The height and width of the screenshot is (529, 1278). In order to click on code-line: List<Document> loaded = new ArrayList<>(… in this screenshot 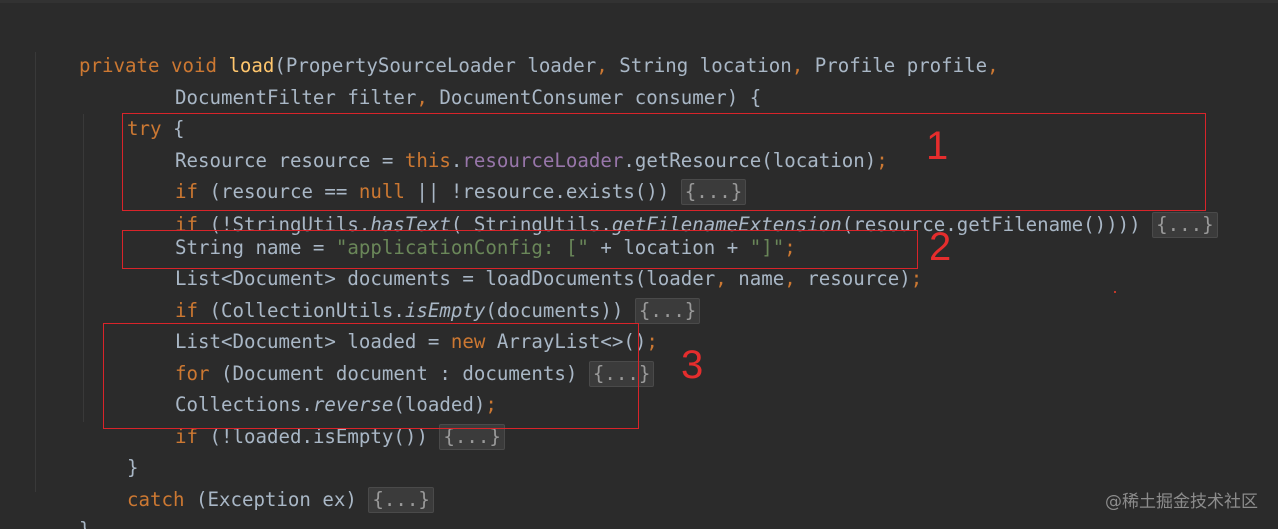, I will do `click(393, 324)`.